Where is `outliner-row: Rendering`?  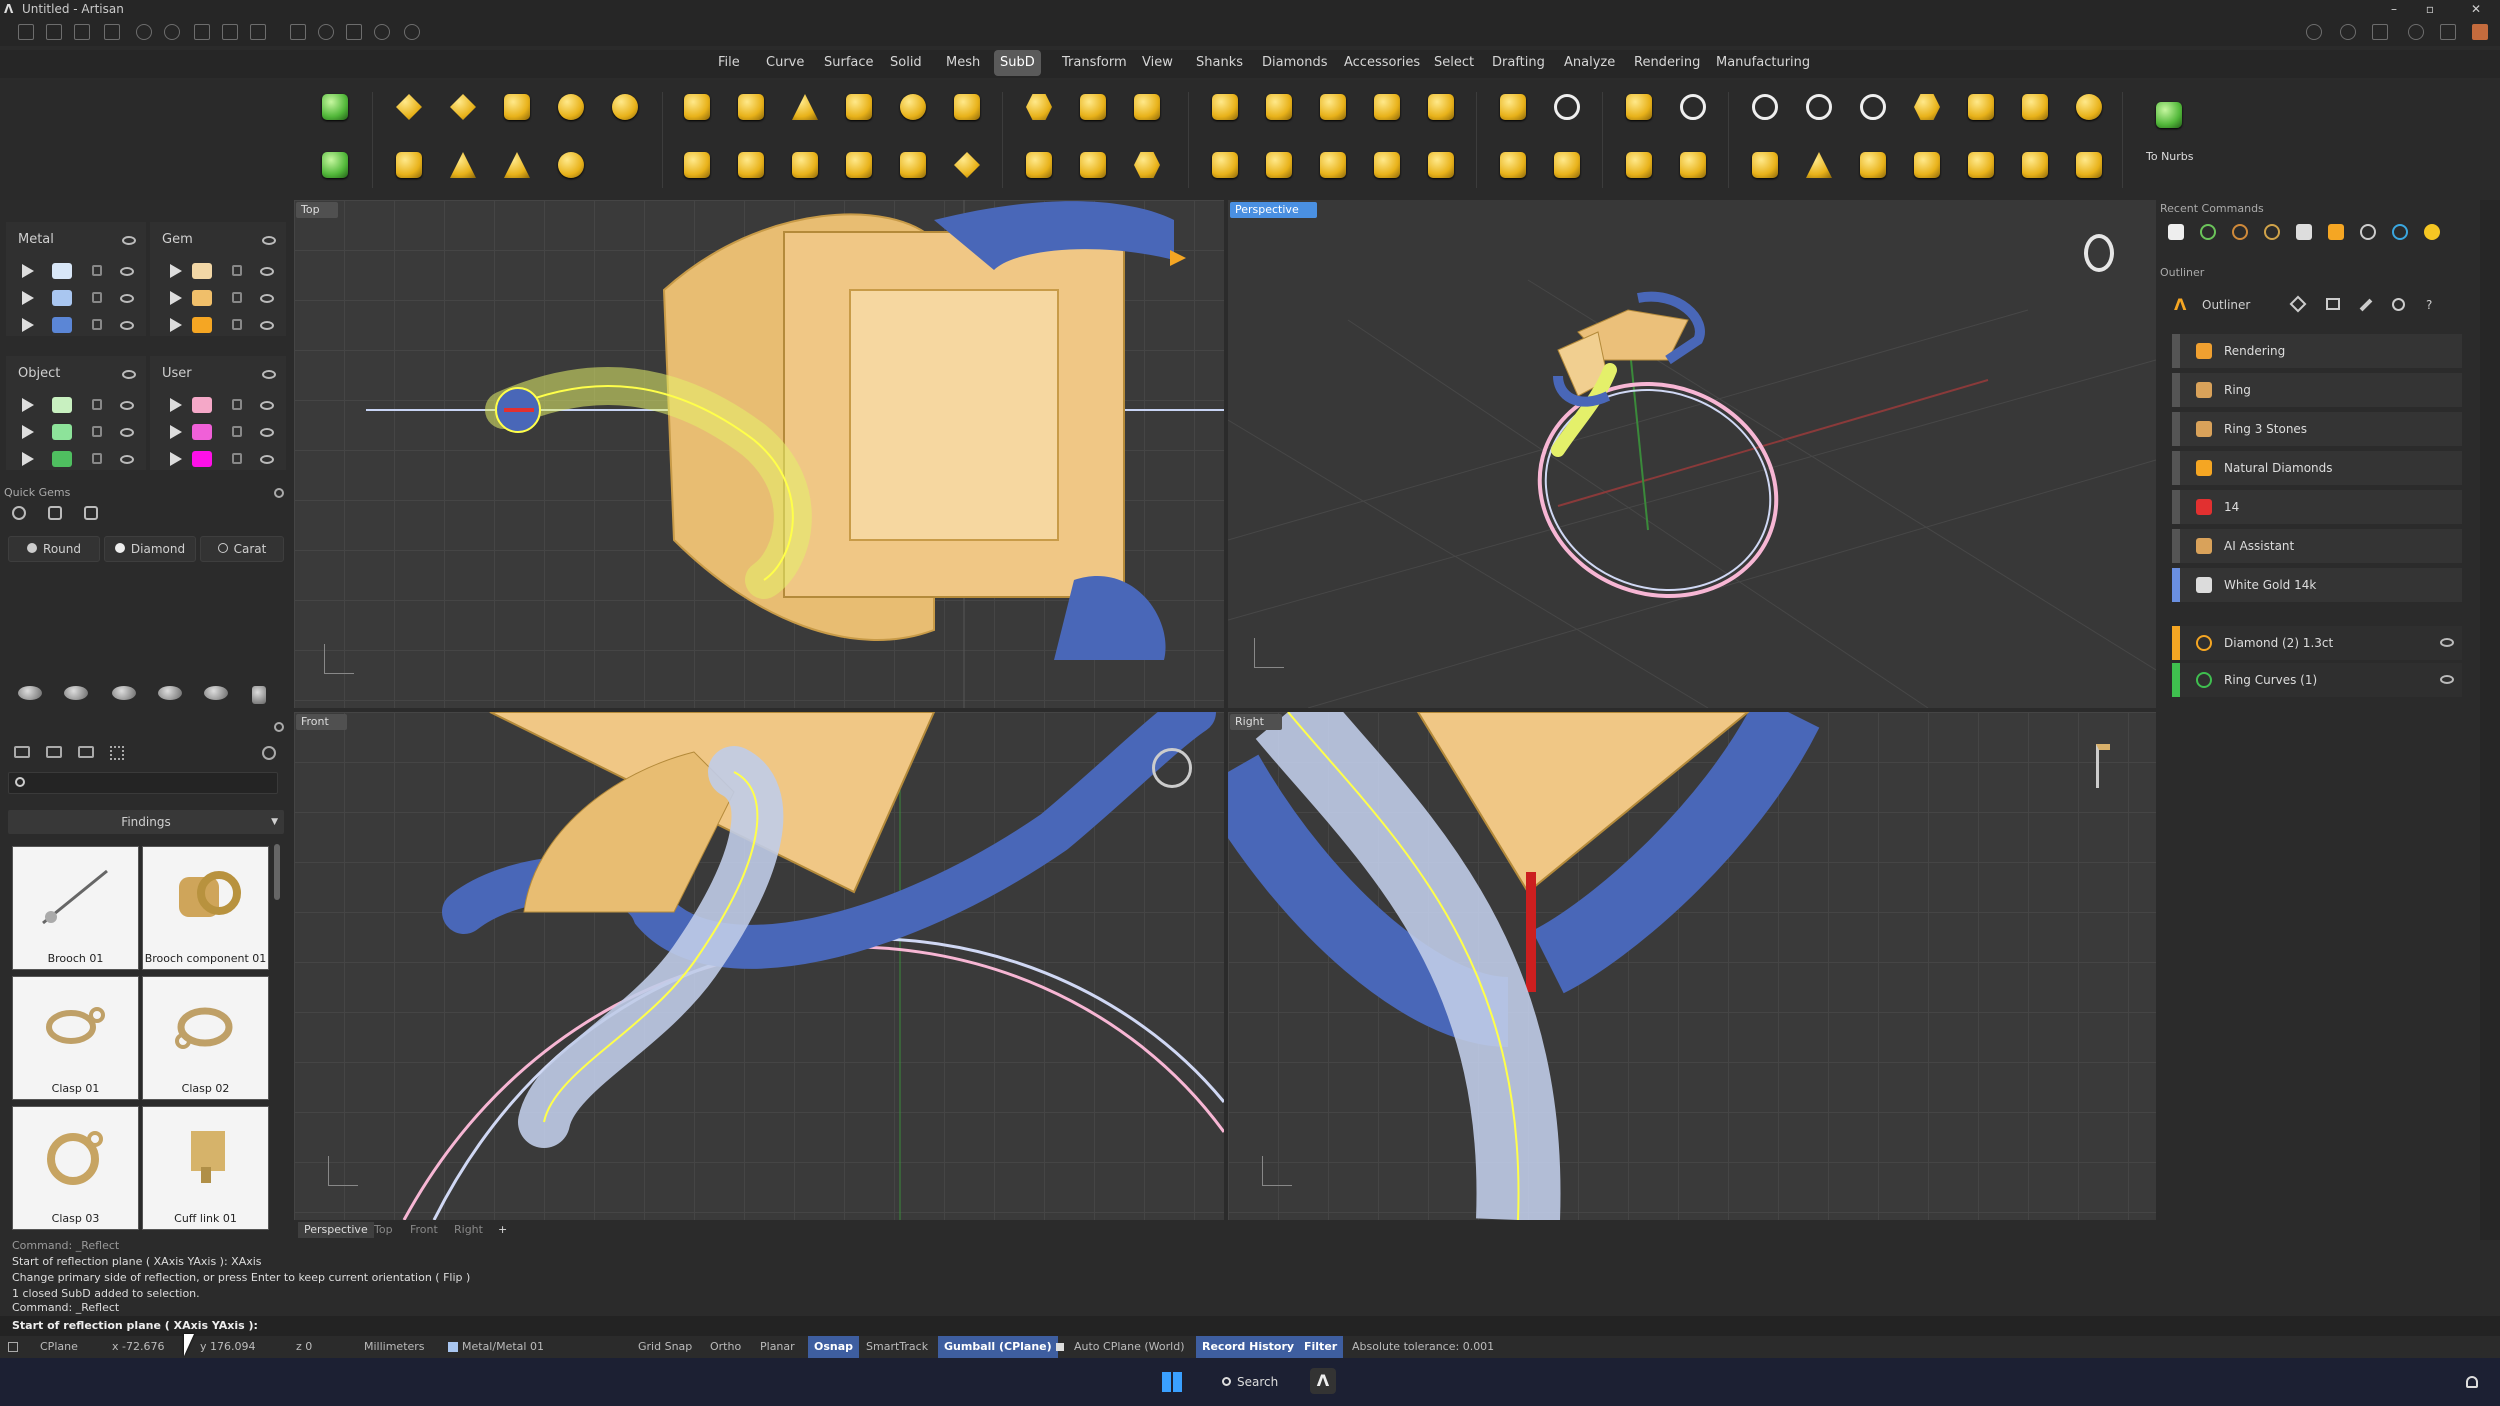
outliner-row: Rendering is located at coordinates (2317, 351).